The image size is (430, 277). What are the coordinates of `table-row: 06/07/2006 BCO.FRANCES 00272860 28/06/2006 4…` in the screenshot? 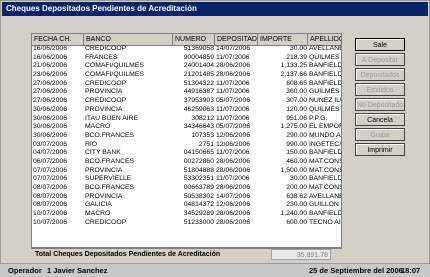 It's located at (186, 162).